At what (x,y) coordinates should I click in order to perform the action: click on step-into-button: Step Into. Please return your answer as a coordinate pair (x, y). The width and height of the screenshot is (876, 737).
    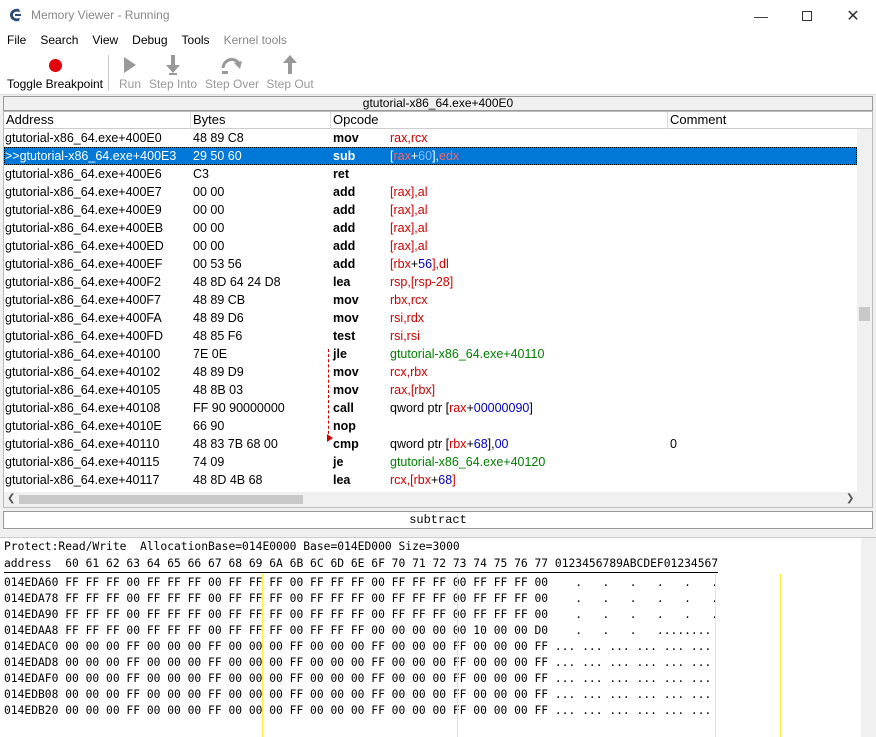
    Looking at the image, I should click on (173, 73).